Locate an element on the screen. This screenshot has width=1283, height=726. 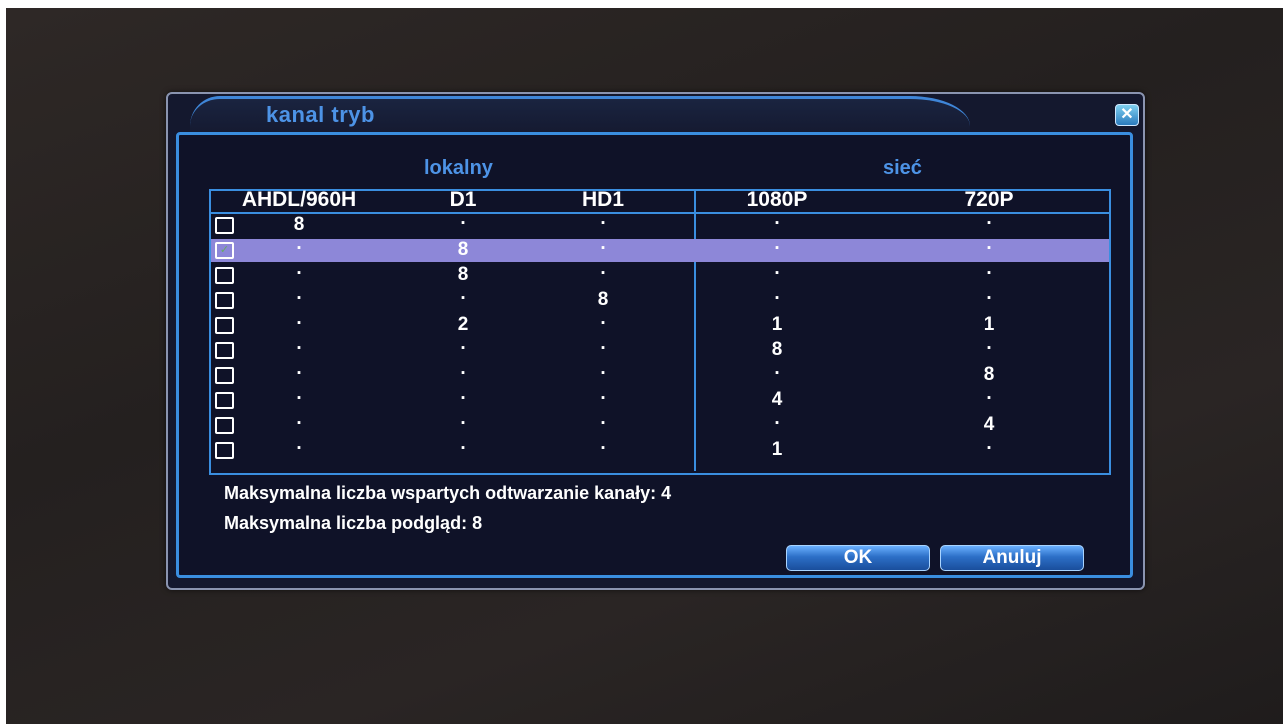
close-icon: ✕ is located at coordinates (1127, 115).